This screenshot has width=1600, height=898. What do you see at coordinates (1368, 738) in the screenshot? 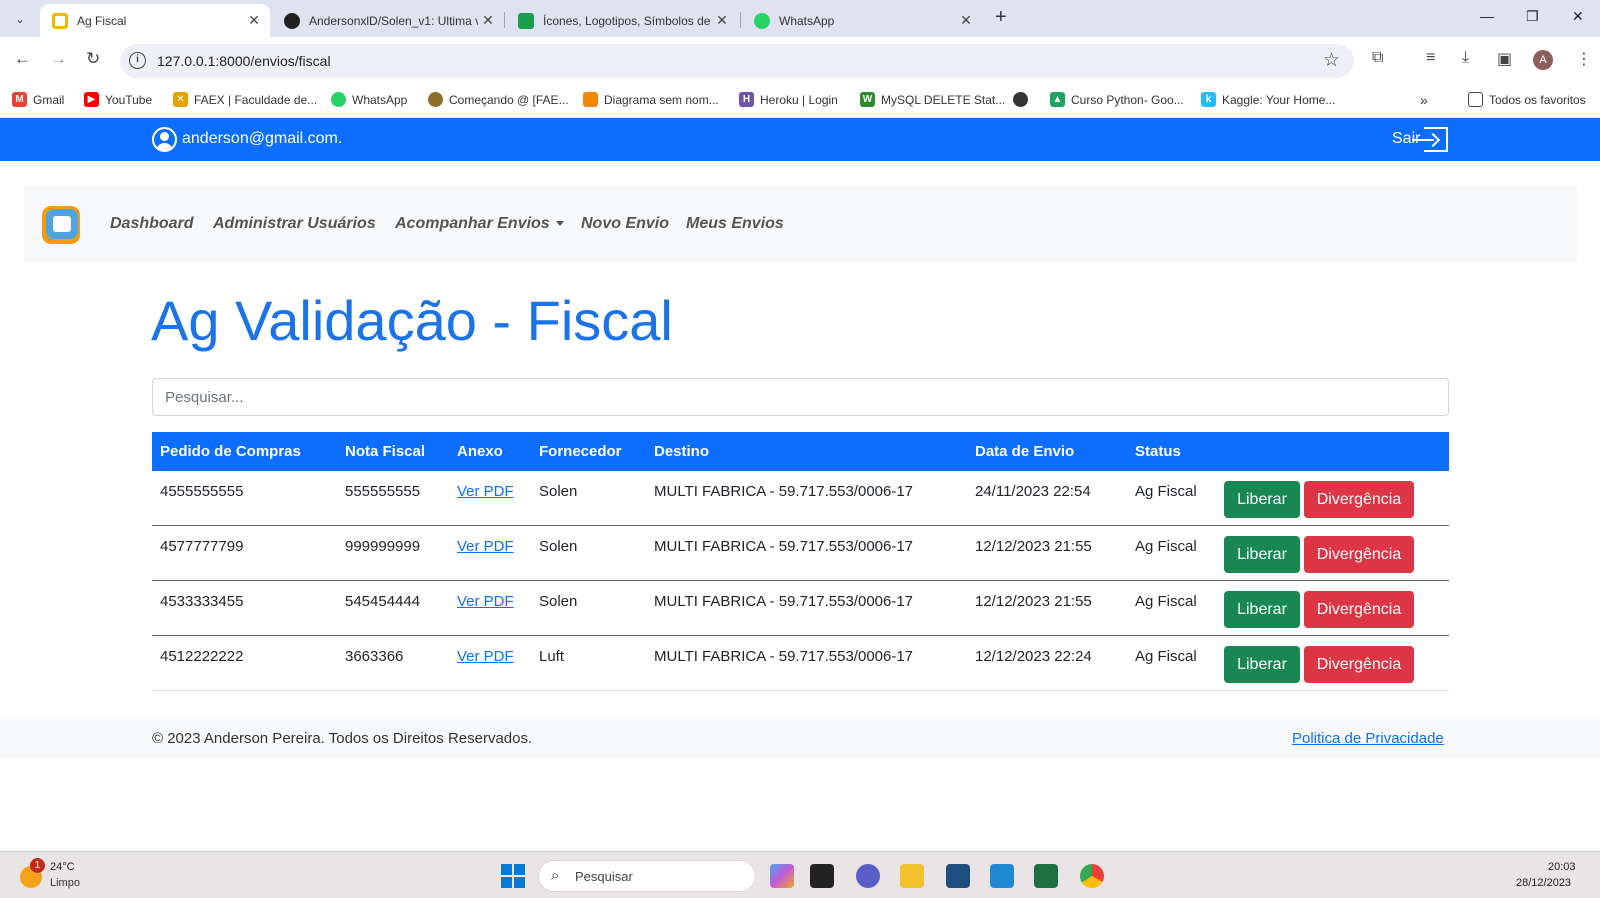
I see `privacy-policy-link: Politica de Privacidade` at bounding box center [1368, 738].